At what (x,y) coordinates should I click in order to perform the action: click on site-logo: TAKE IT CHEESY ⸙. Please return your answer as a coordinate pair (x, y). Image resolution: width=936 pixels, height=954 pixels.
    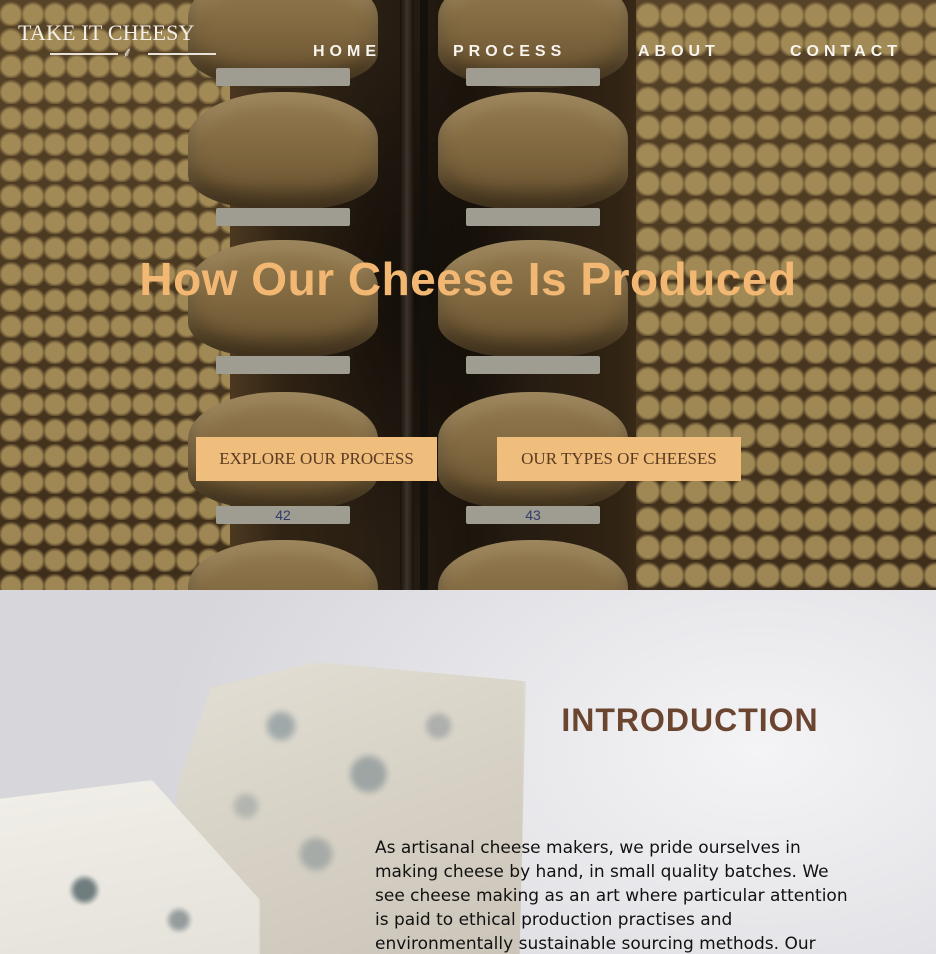
    Looking at the image, I should click on (118, 41).